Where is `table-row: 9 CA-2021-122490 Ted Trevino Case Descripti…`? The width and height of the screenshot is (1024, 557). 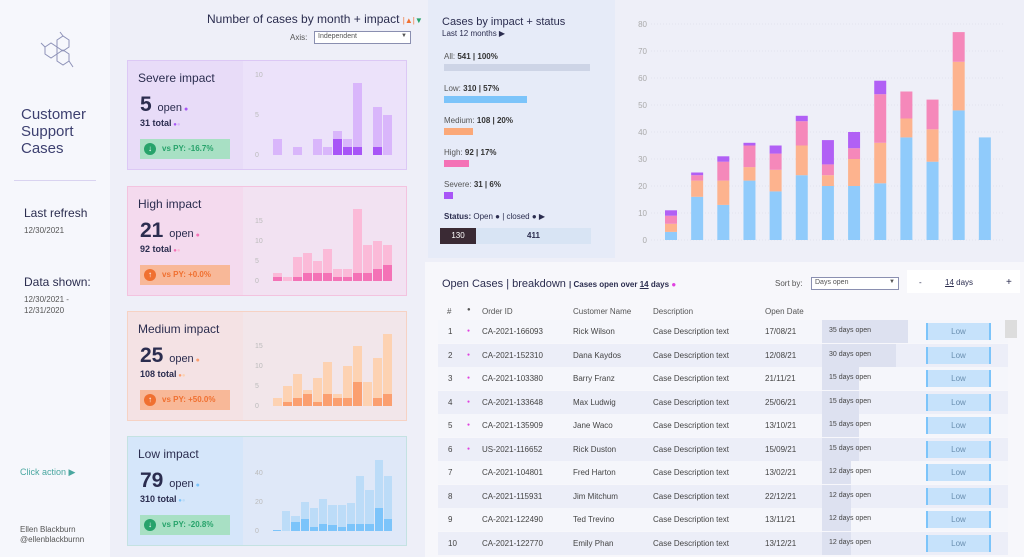
table-row: 9 CA-2021-122490 Ted Trevino Case Descripti… is located at coordinates (723, 519).